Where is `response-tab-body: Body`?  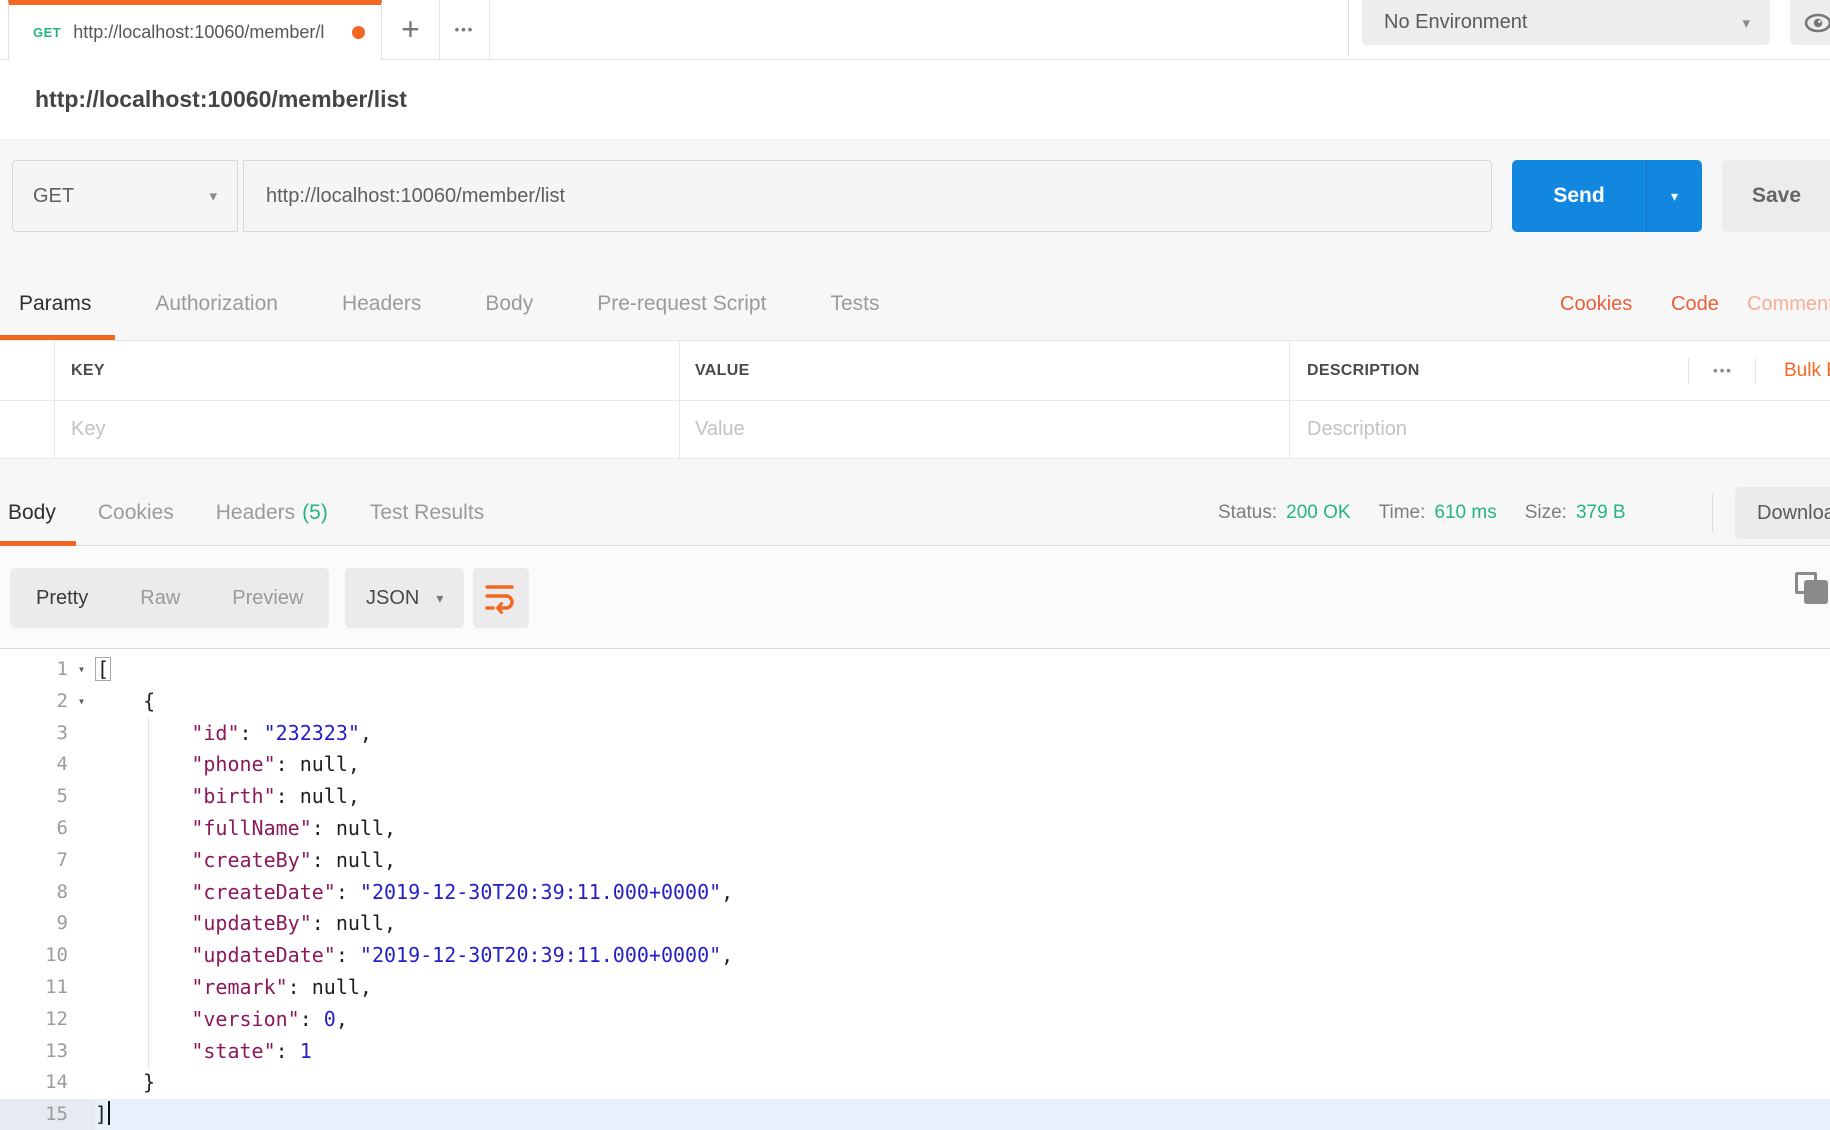 response-tab-body: Body is located at coordinates (32, 513).